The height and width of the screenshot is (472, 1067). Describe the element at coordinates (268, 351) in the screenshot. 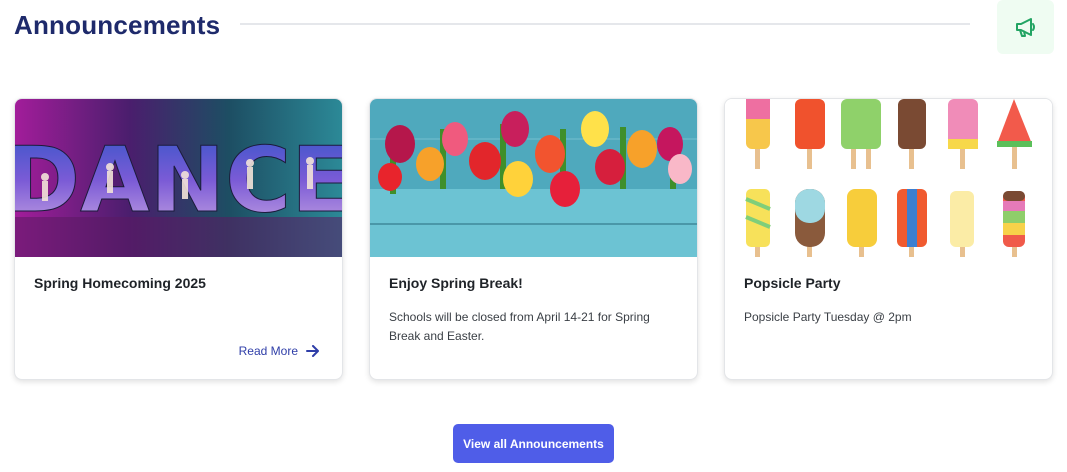

I see `read-more-label: Read More` at that location.